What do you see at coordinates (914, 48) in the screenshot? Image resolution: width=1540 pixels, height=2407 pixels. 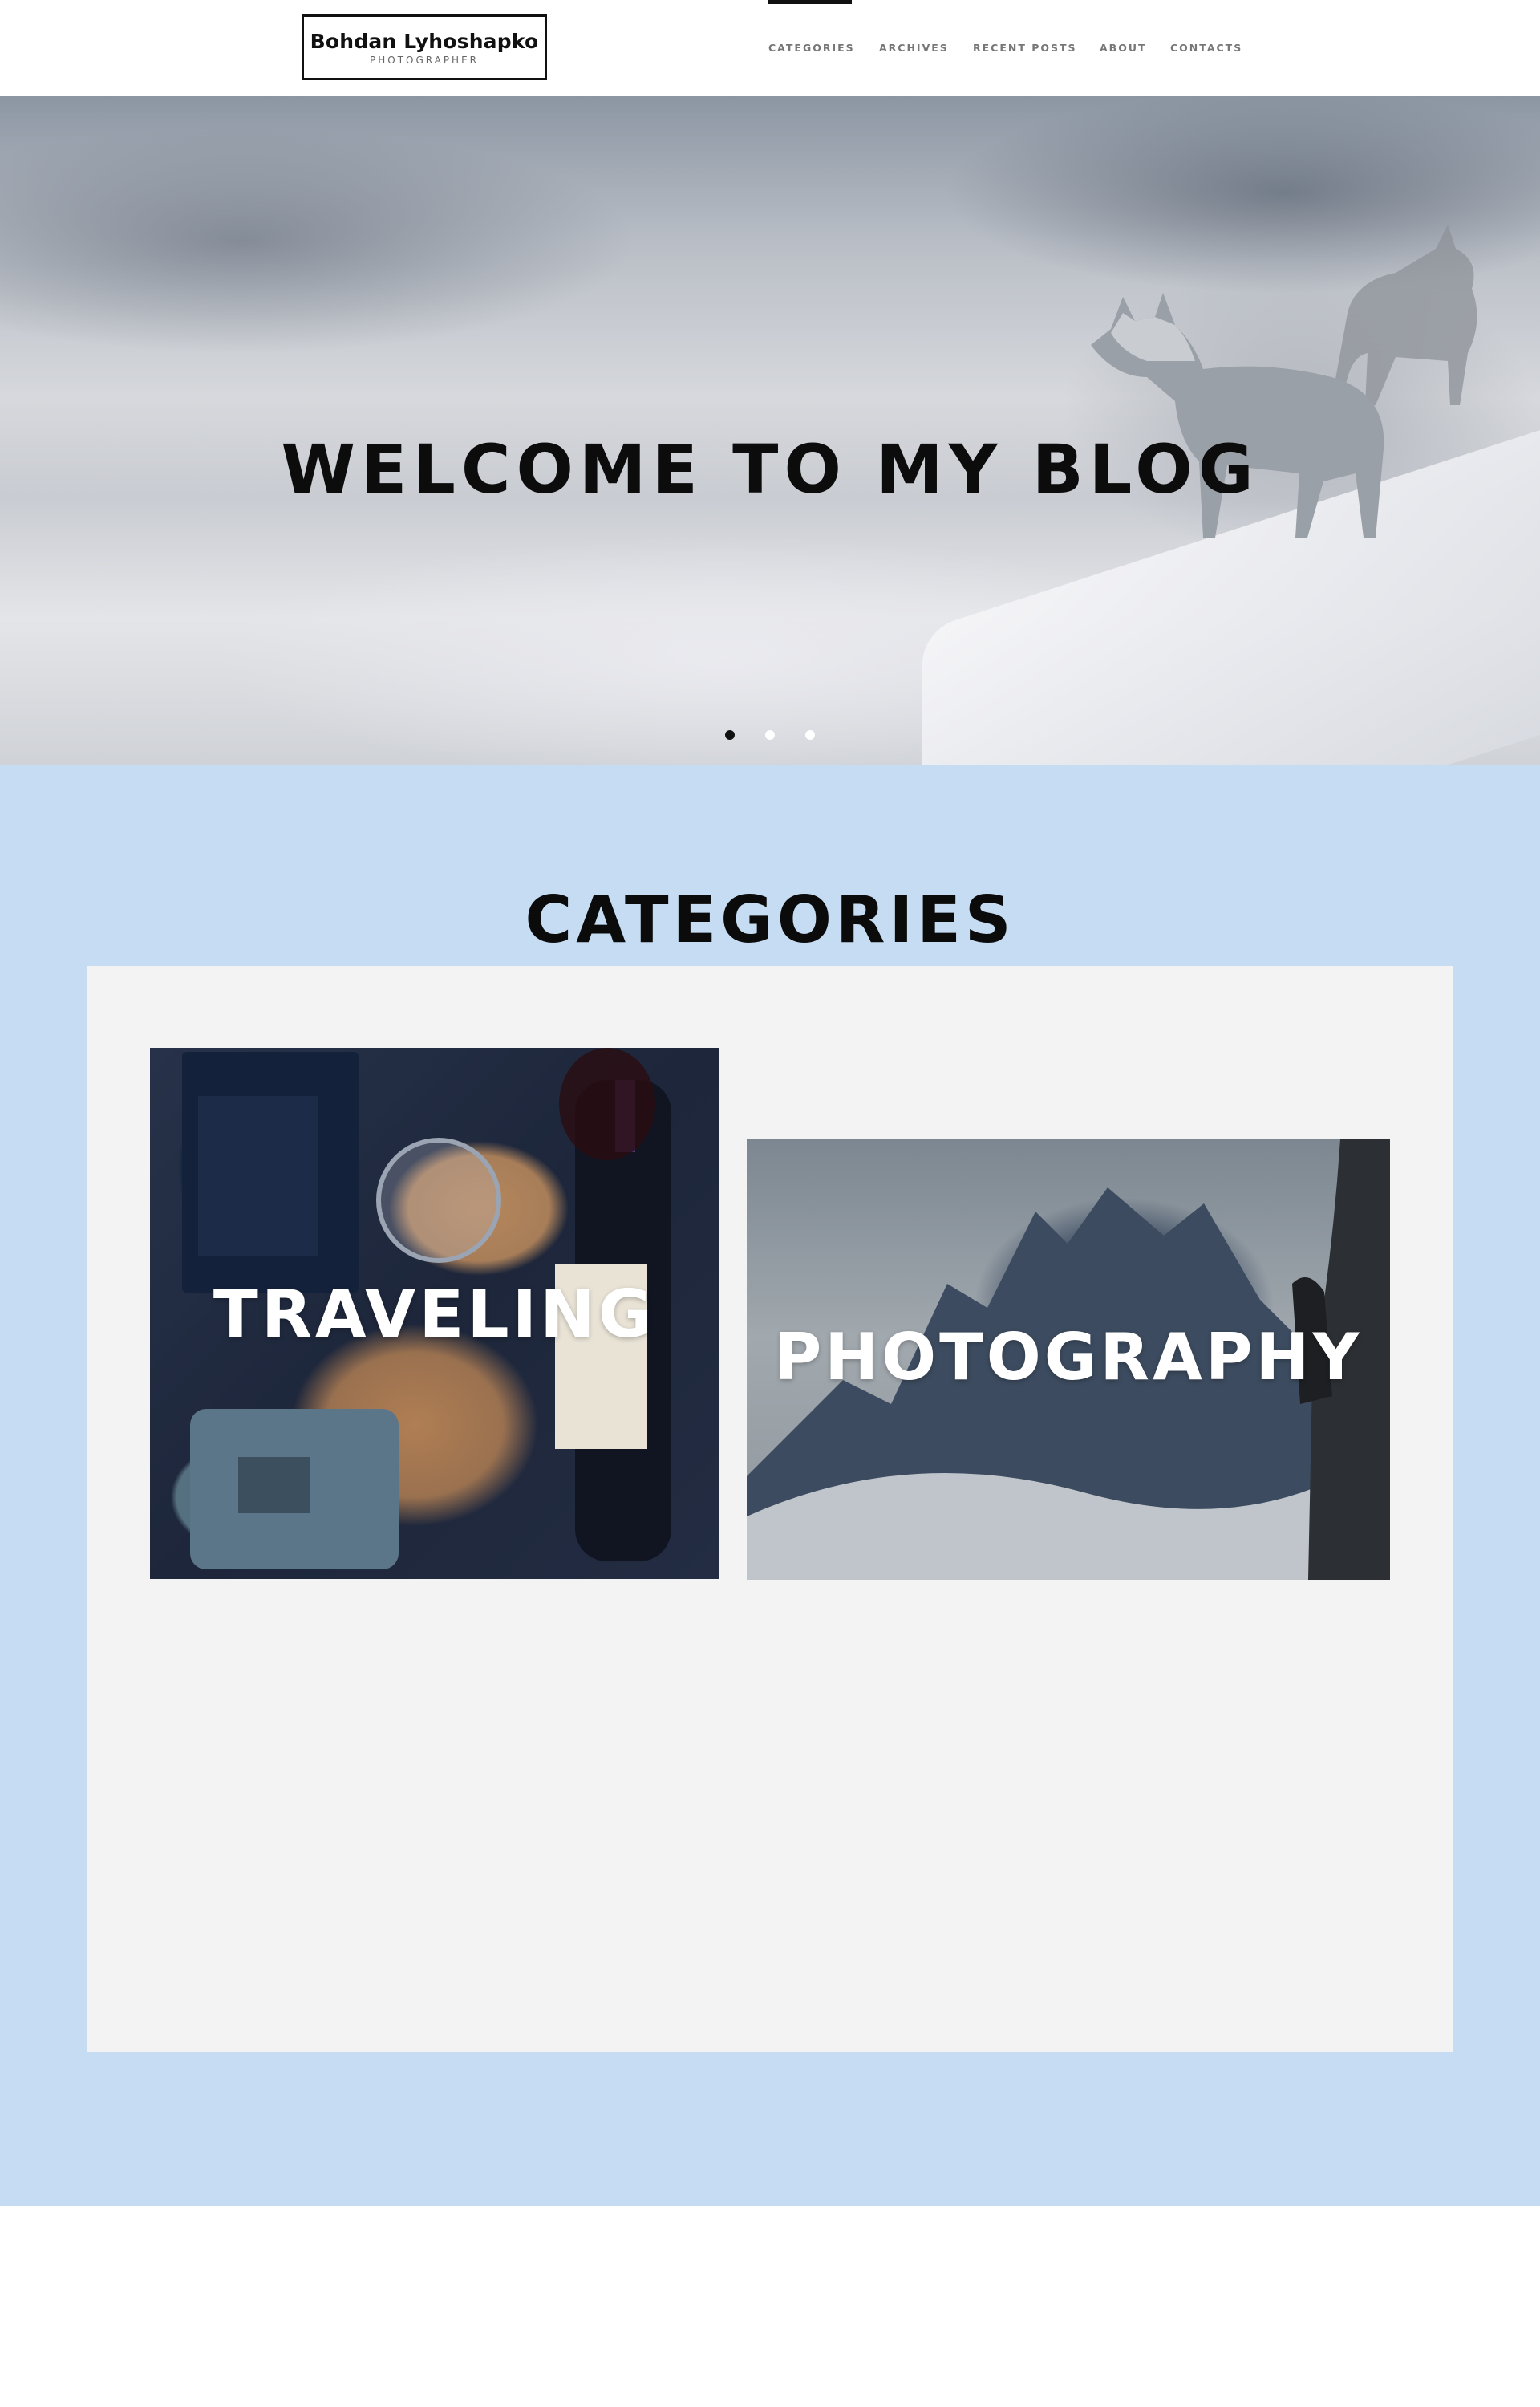 I see `nav-item-archives: ARCHIVES` at bounding box center [914, 48].